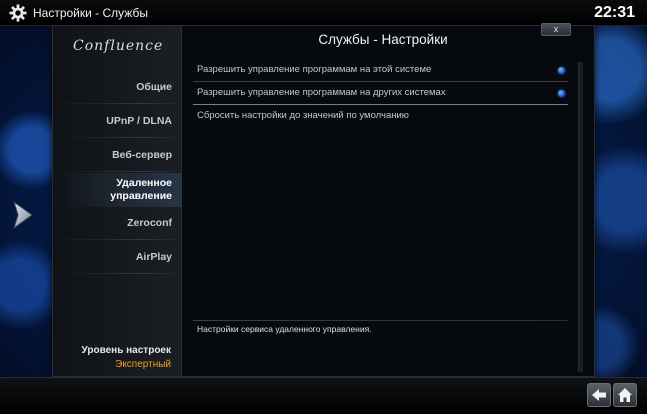  What do you see at coordinates (18, 13) in the screenshot?
I see `gear-icon` at bounding box center [18, 13].